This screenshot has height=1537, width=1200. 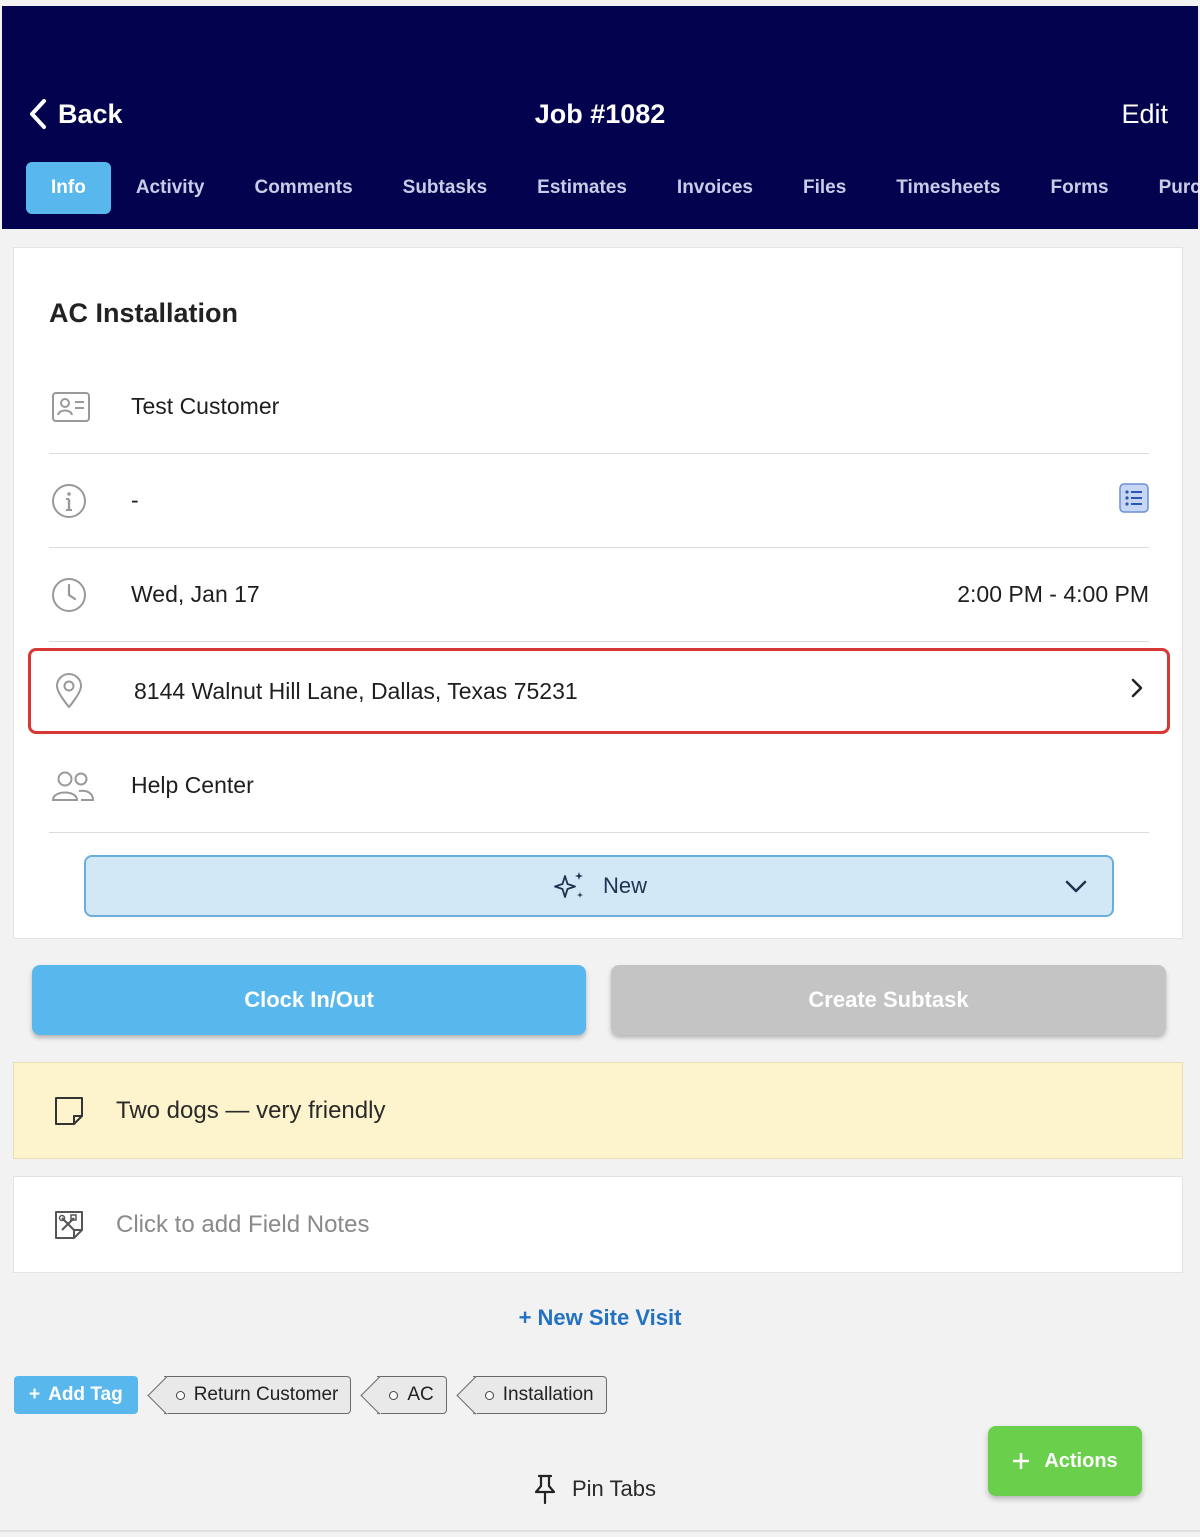 I want to click on customer-row: Test Customer, so click(x=599, y=407).